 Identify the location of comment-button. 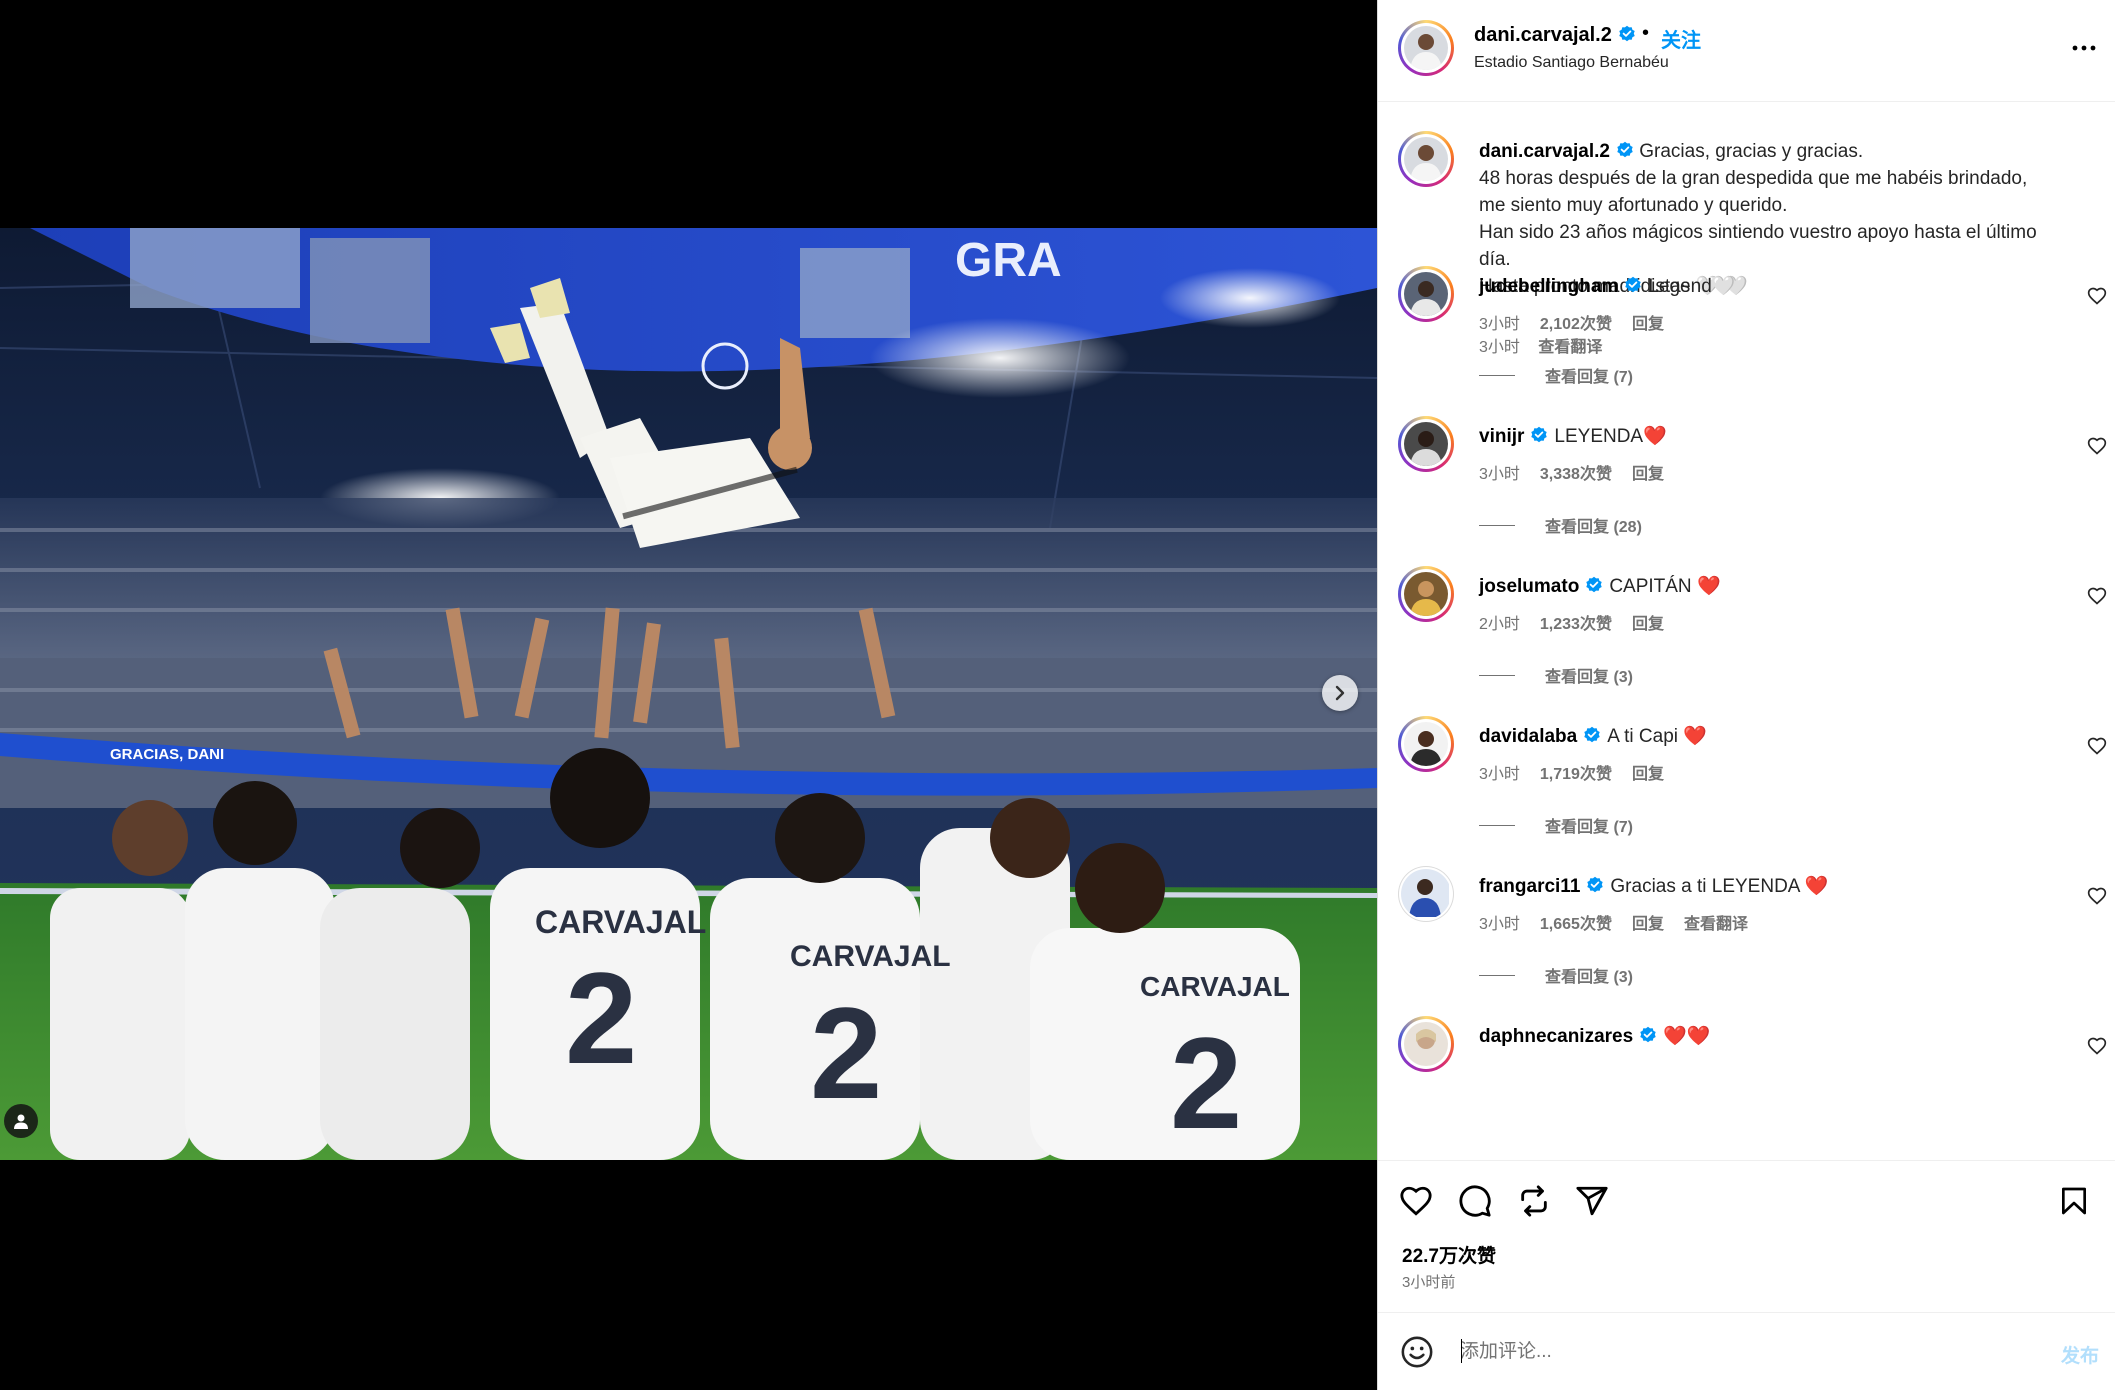
(1475, 1201).